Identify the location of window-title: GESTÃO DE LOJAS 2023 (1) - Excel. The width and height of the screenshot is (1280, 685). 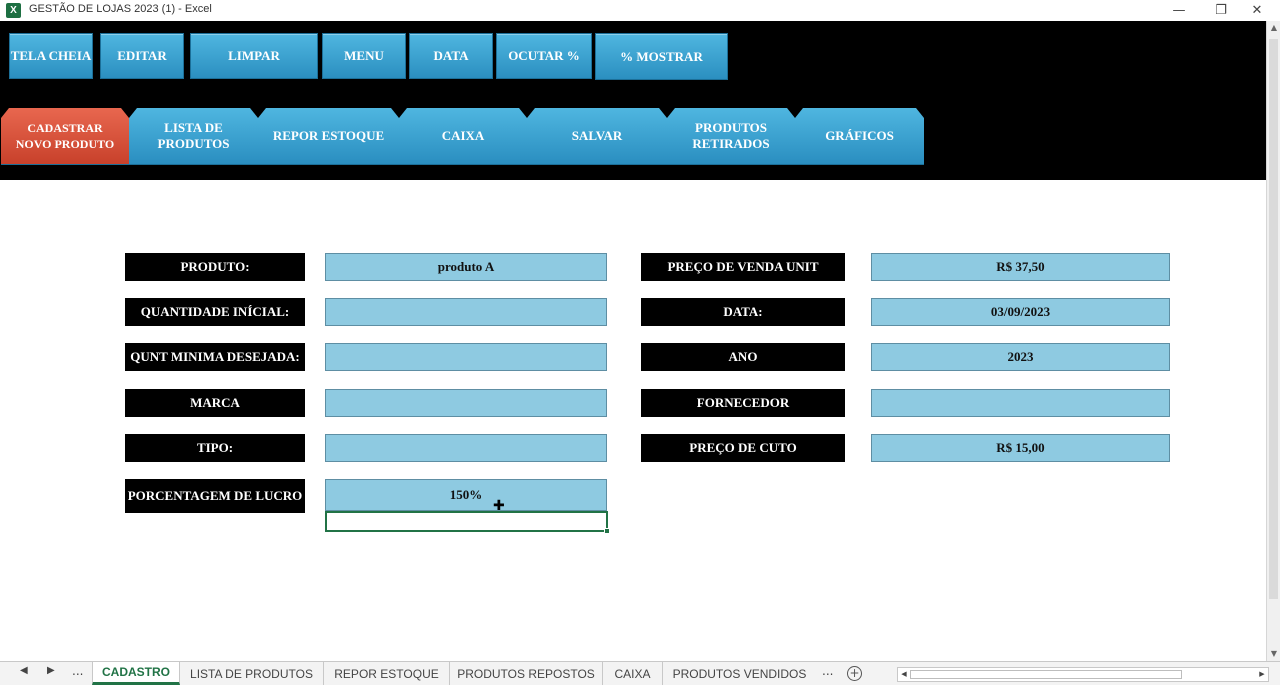
(120, 9).